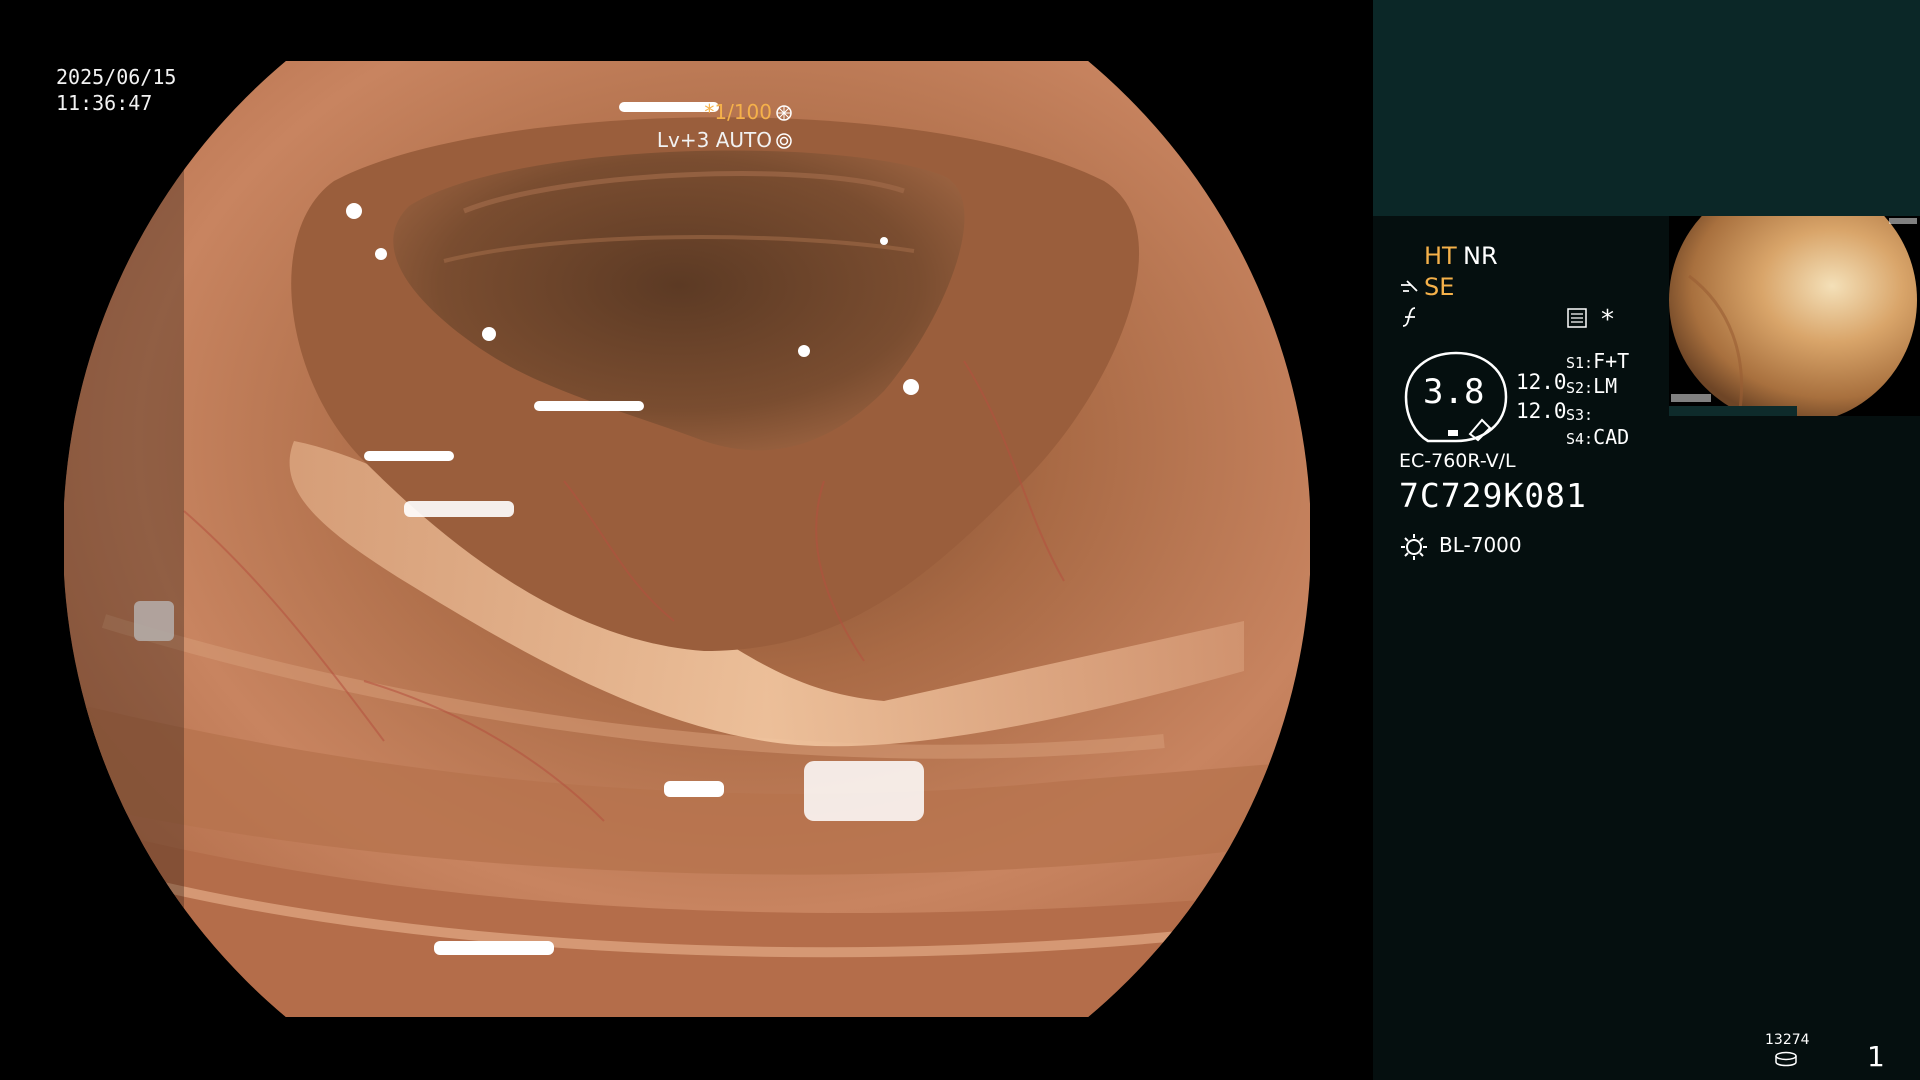  Describe the element at coordinates (1607, 320) in the screenshot. I see `star-indicator: *` at that location.